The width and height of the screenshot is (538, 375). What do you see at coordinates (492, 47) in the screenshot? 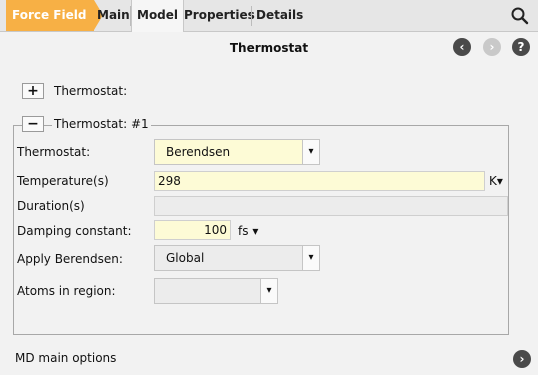
I see `forward-icon: ›` at bounding box center [492, 47].